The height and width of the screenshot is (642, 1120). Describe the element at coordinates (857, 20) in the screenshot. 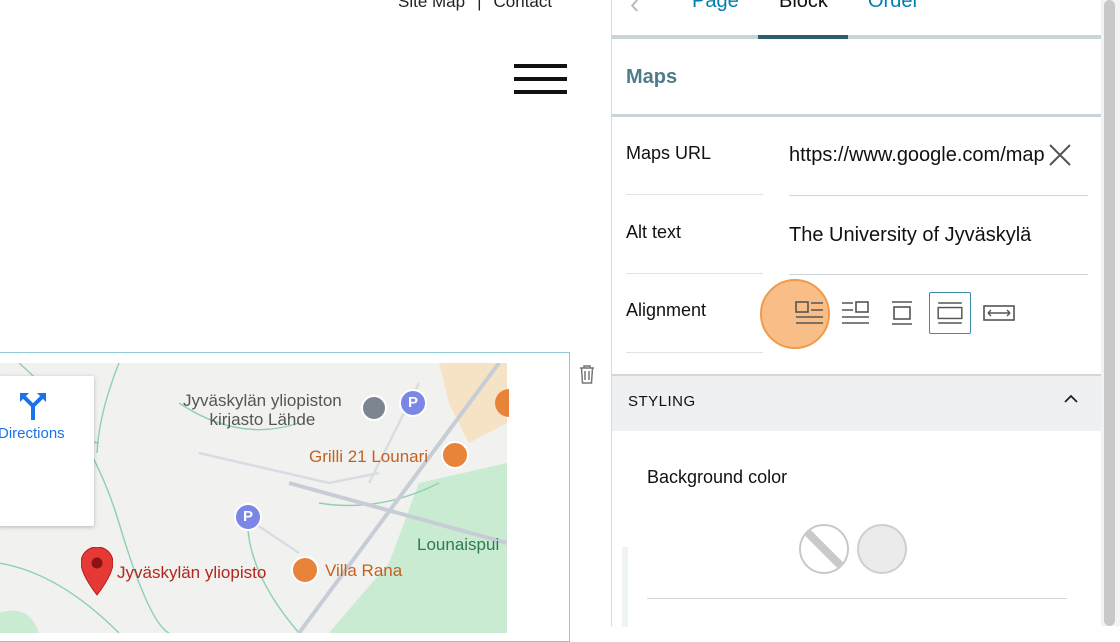

I see `sidebar-tabs: ‹ Page Block Order` at that location.